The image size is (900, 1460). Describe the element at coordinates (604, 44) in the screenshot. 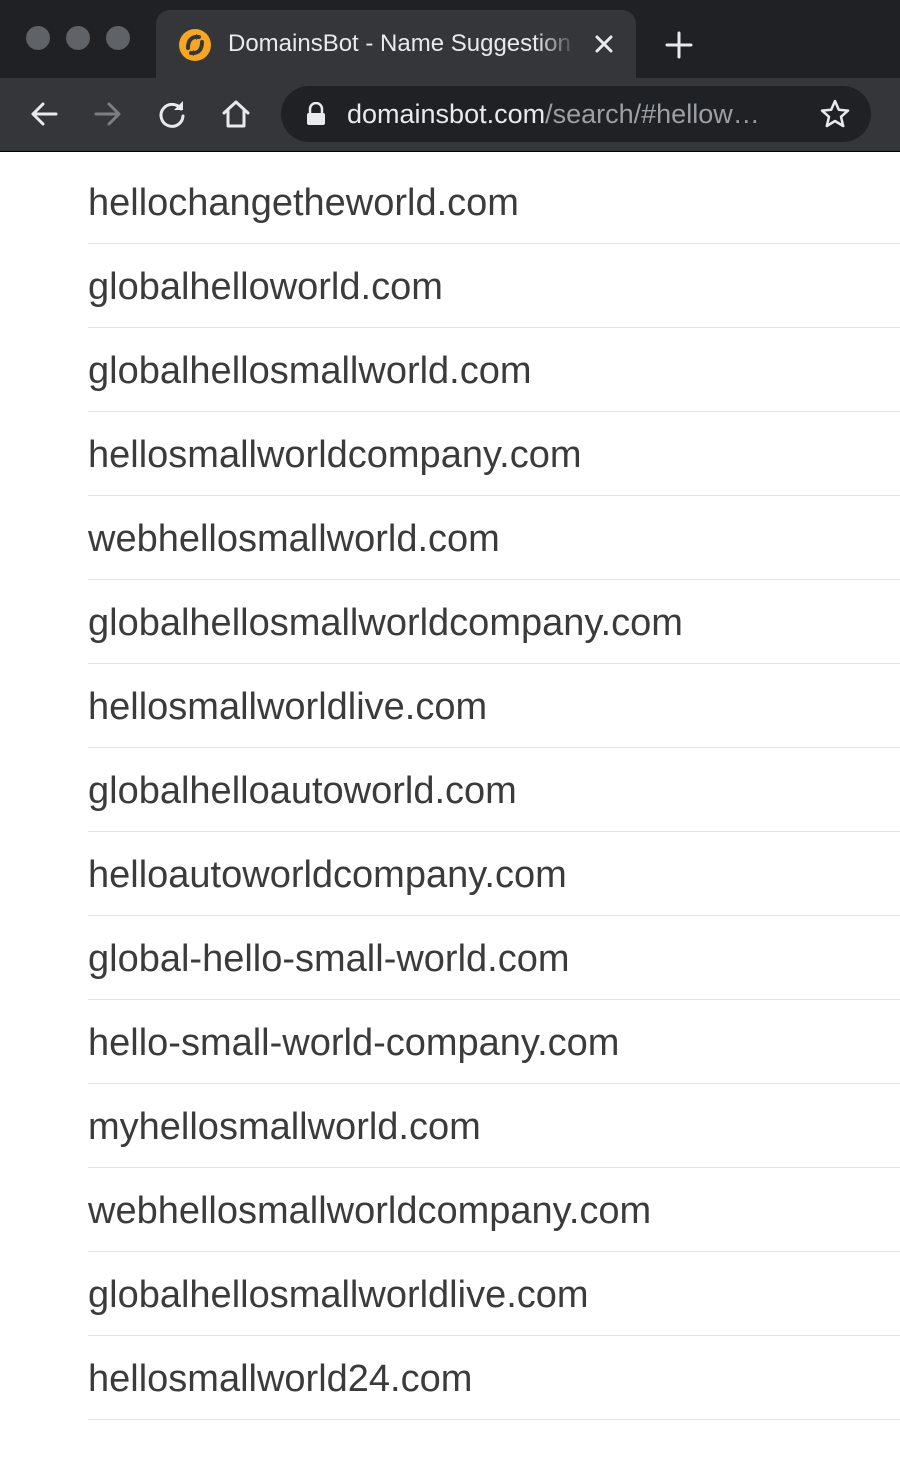

I see `close-icon` at that location.